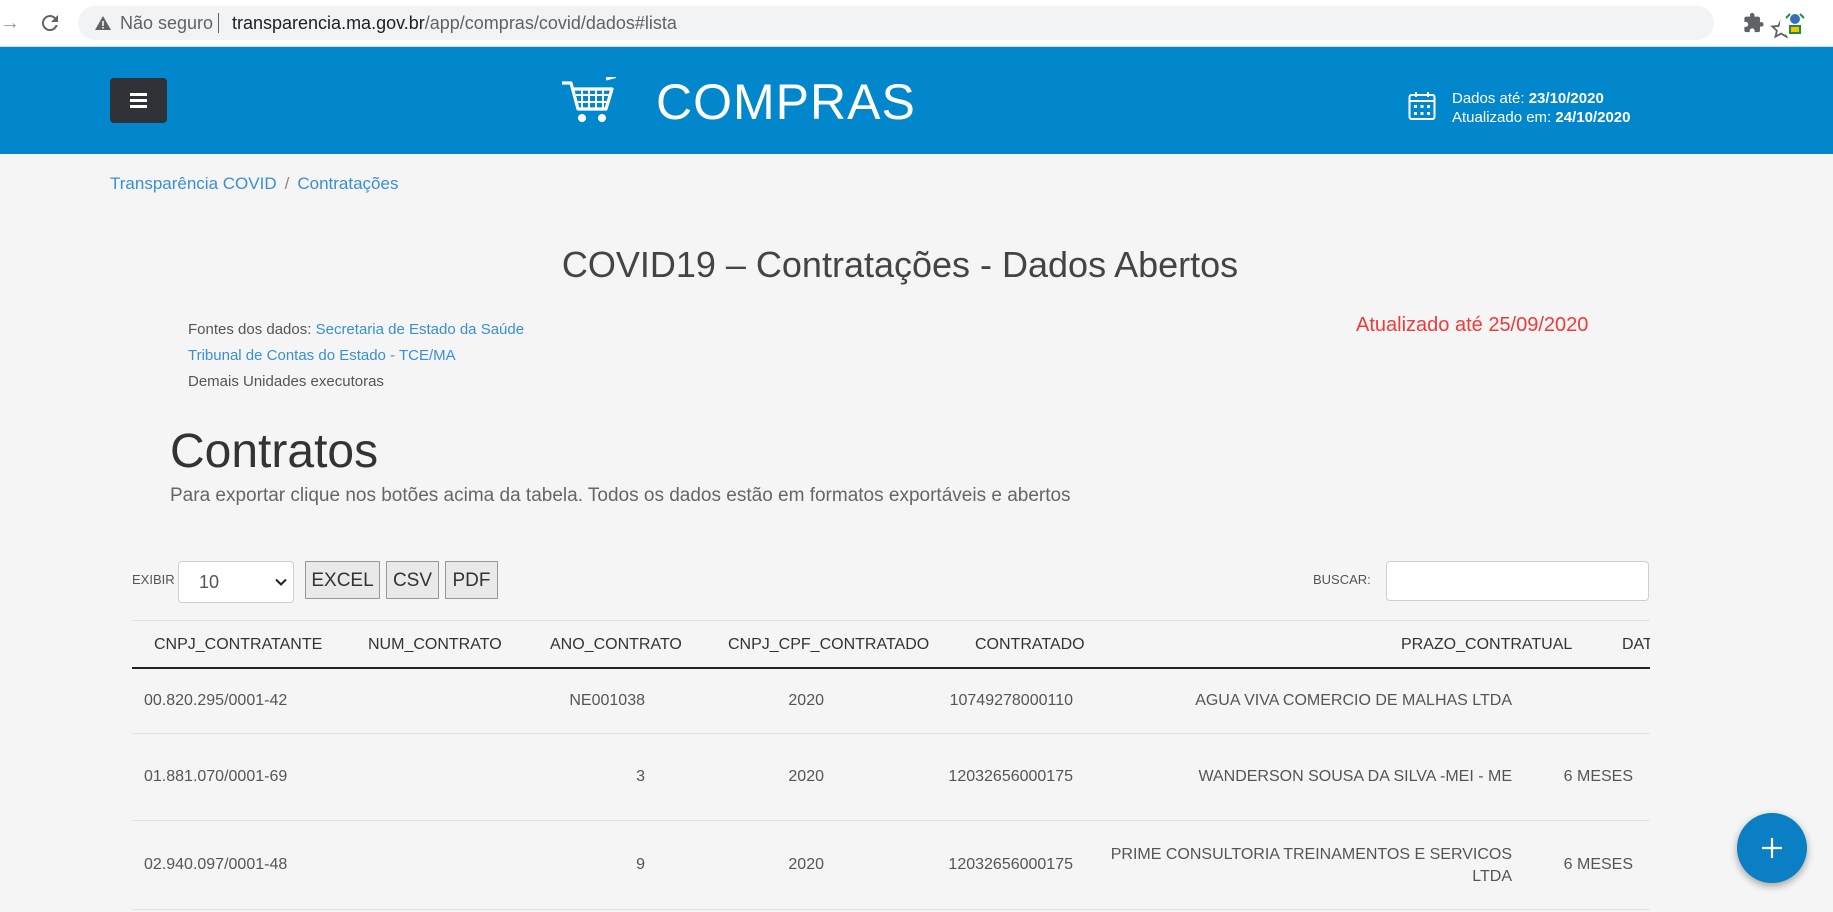  Describe the element at coordinates (1795, 23) in the screenshot. I see `profile-avatar-icon` at that location.